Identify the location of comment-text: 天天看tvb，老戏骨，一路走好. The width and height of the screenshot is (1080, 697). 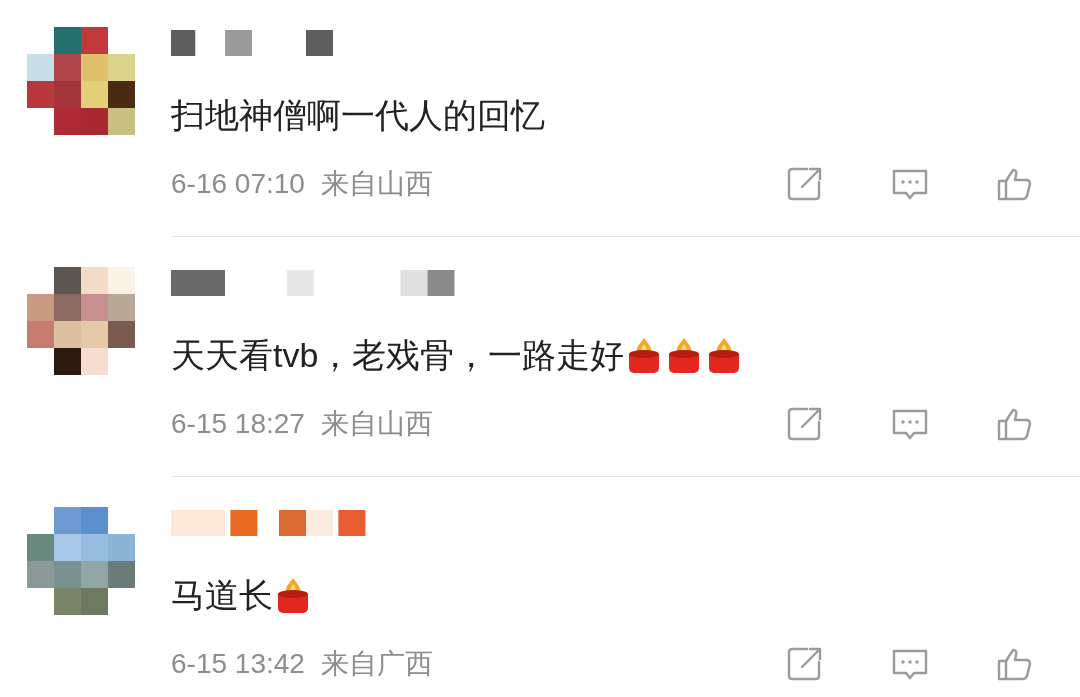
(398, 355).